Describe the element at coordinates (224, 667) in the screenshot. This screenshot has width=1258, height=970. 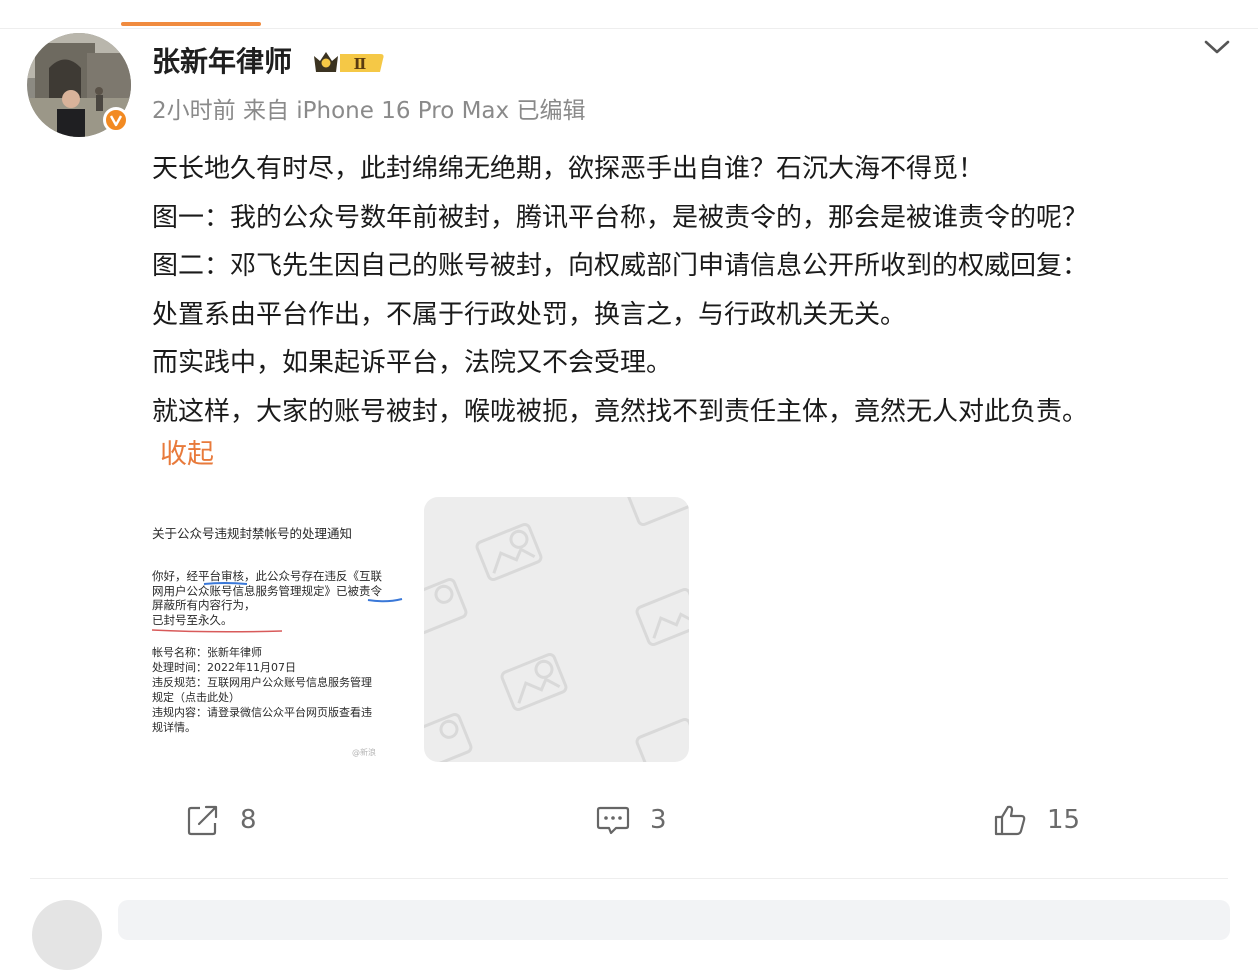
I see `notice-info-line: 处理时间：2022年11月07日` at that location.